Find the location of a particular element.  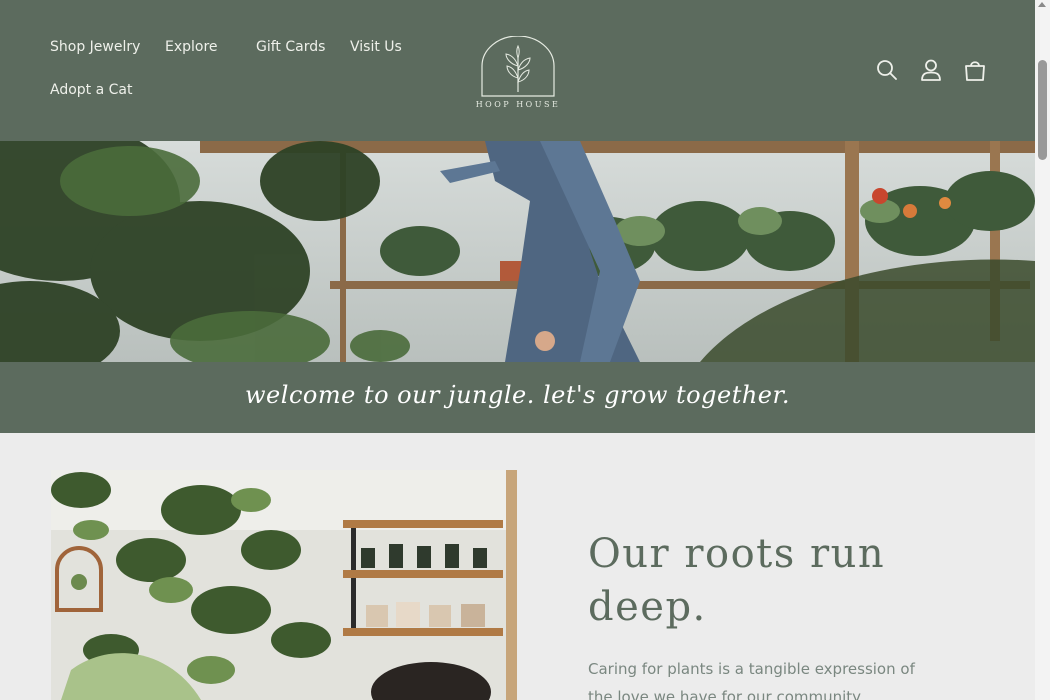

account-icon is located at coordinates (931, 70).